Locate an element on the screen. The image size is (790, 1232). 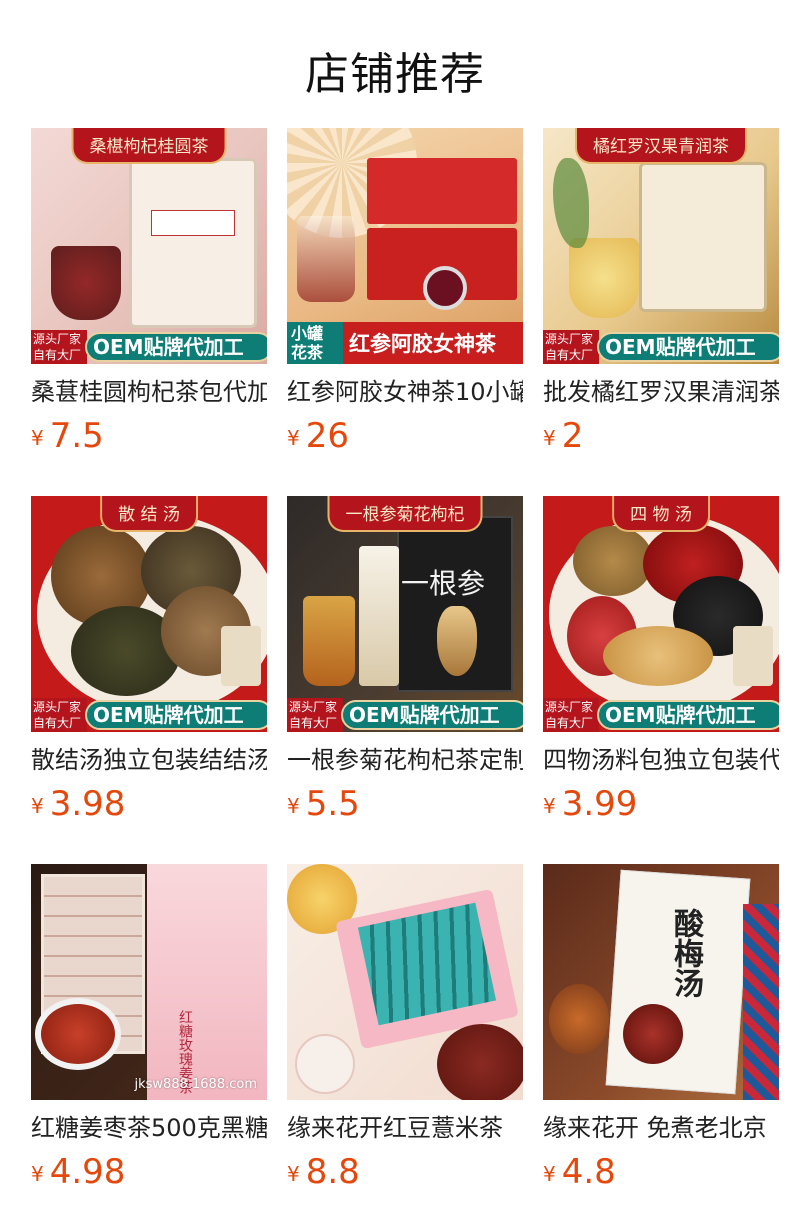
product-card: 散 结 汤 源头厂家 自有大厂 OEM贴牌代加工 散结汤独立包装结结汤 ¥3.98 is located at coordinates (149, 661).